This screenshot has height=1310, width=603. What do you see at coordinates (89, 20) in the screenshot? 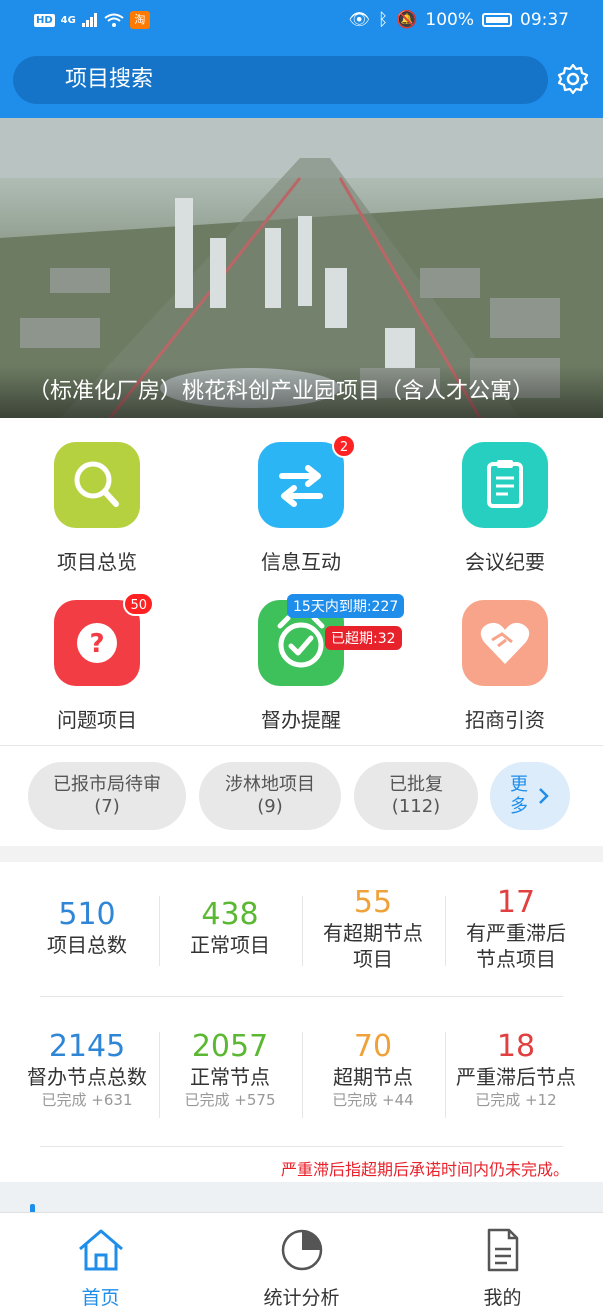
I see `signal-icon` at bounding box center [89, 20].